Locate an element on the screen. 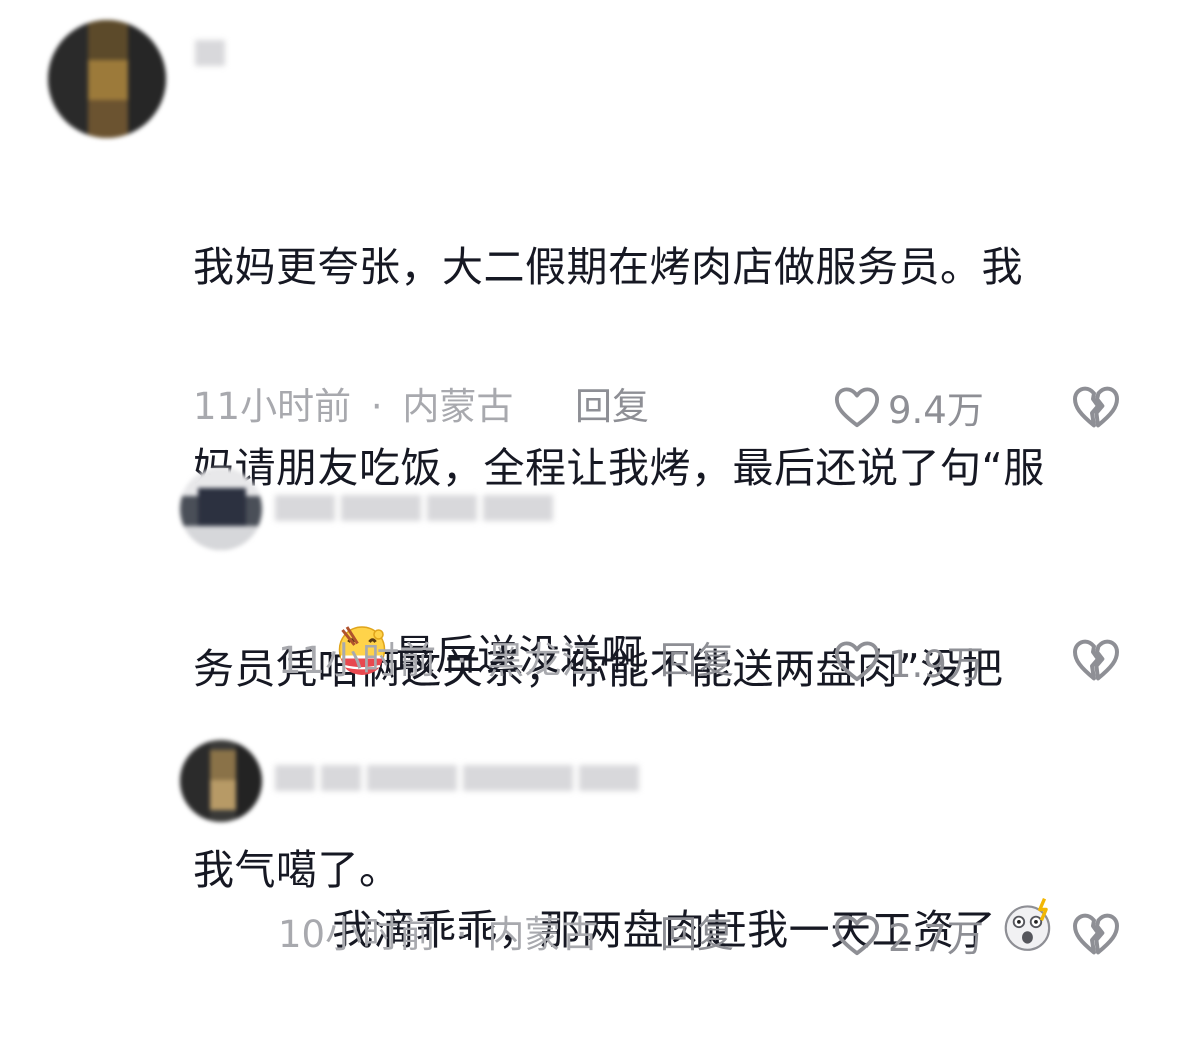 The width and height of the screenshot is (1179, 1038). comment-meta: 10小时前 · 内蒙古 is located at coordinates (438, 935).